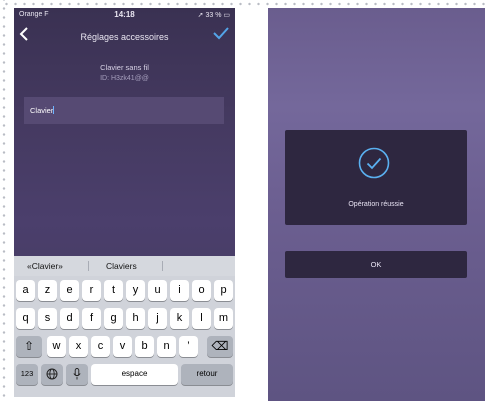 This screenshot has width=485, height=401. What do you see at coordinates (56, 346) in the screenshot?
I see `key-w: w` at bounding box center [56, 346].